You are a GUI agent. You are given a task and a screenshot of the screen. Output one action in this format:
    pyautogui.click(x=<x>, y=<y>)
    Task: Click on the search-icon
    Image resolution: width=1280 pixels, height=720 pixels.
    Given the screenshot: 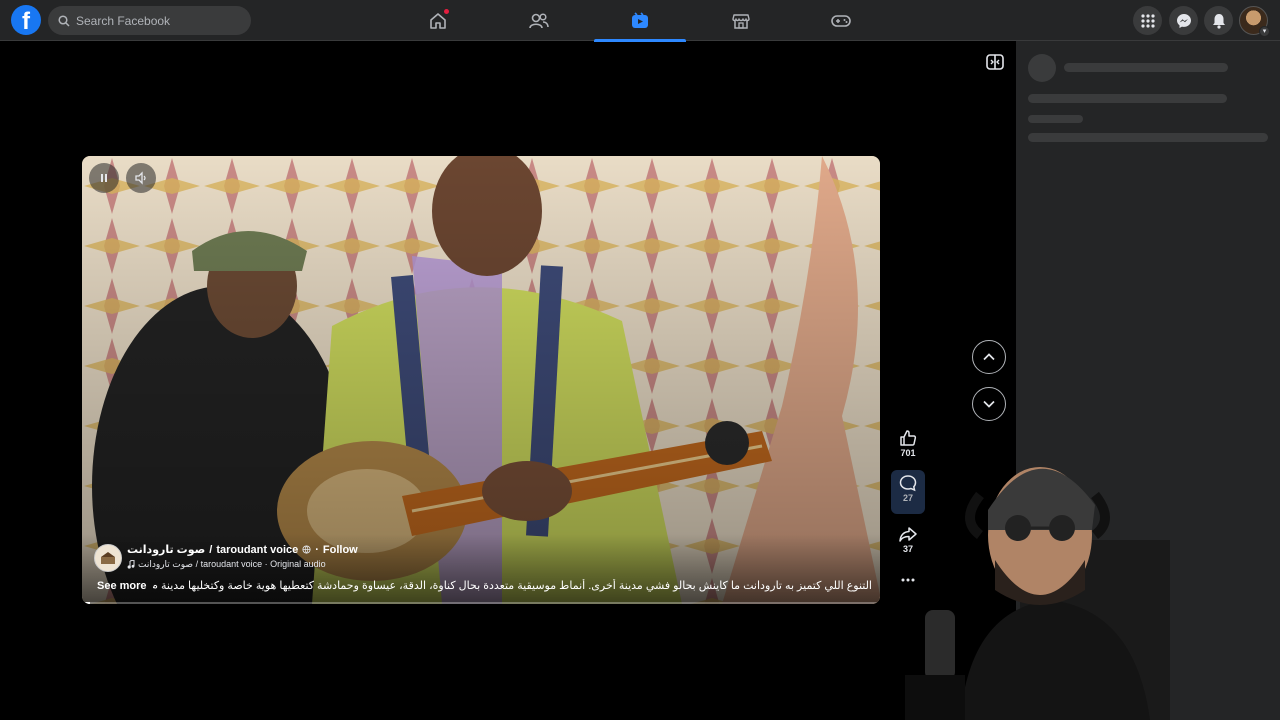 What is the action you would take?
    pyautogui.click(x=64, y=20)
    